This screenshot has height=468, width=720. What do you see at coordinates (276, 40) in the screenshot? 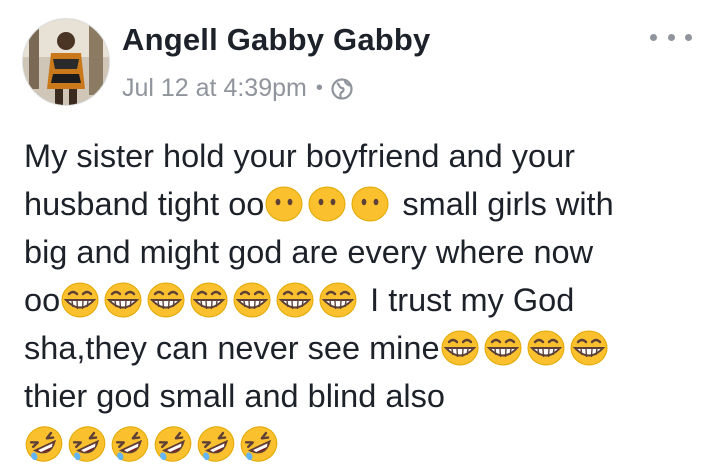
I see `author-name: Angell Gabby Gabby` at bounding box center [276, 40].